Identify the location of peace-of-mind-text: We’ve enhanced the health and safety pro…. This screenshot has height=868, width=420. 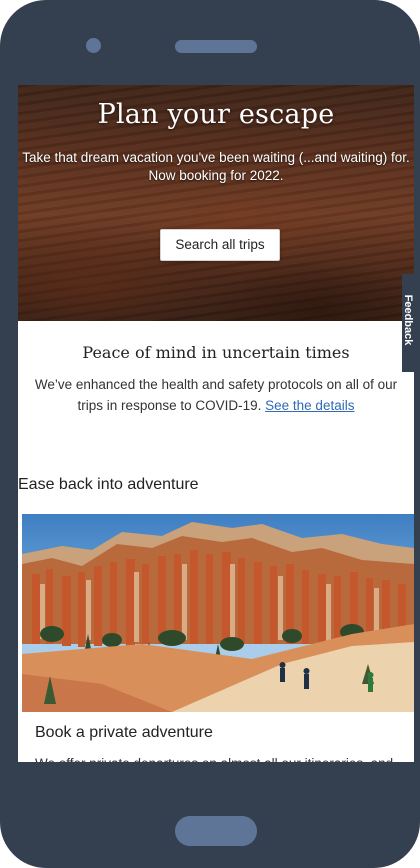
(216, 395).